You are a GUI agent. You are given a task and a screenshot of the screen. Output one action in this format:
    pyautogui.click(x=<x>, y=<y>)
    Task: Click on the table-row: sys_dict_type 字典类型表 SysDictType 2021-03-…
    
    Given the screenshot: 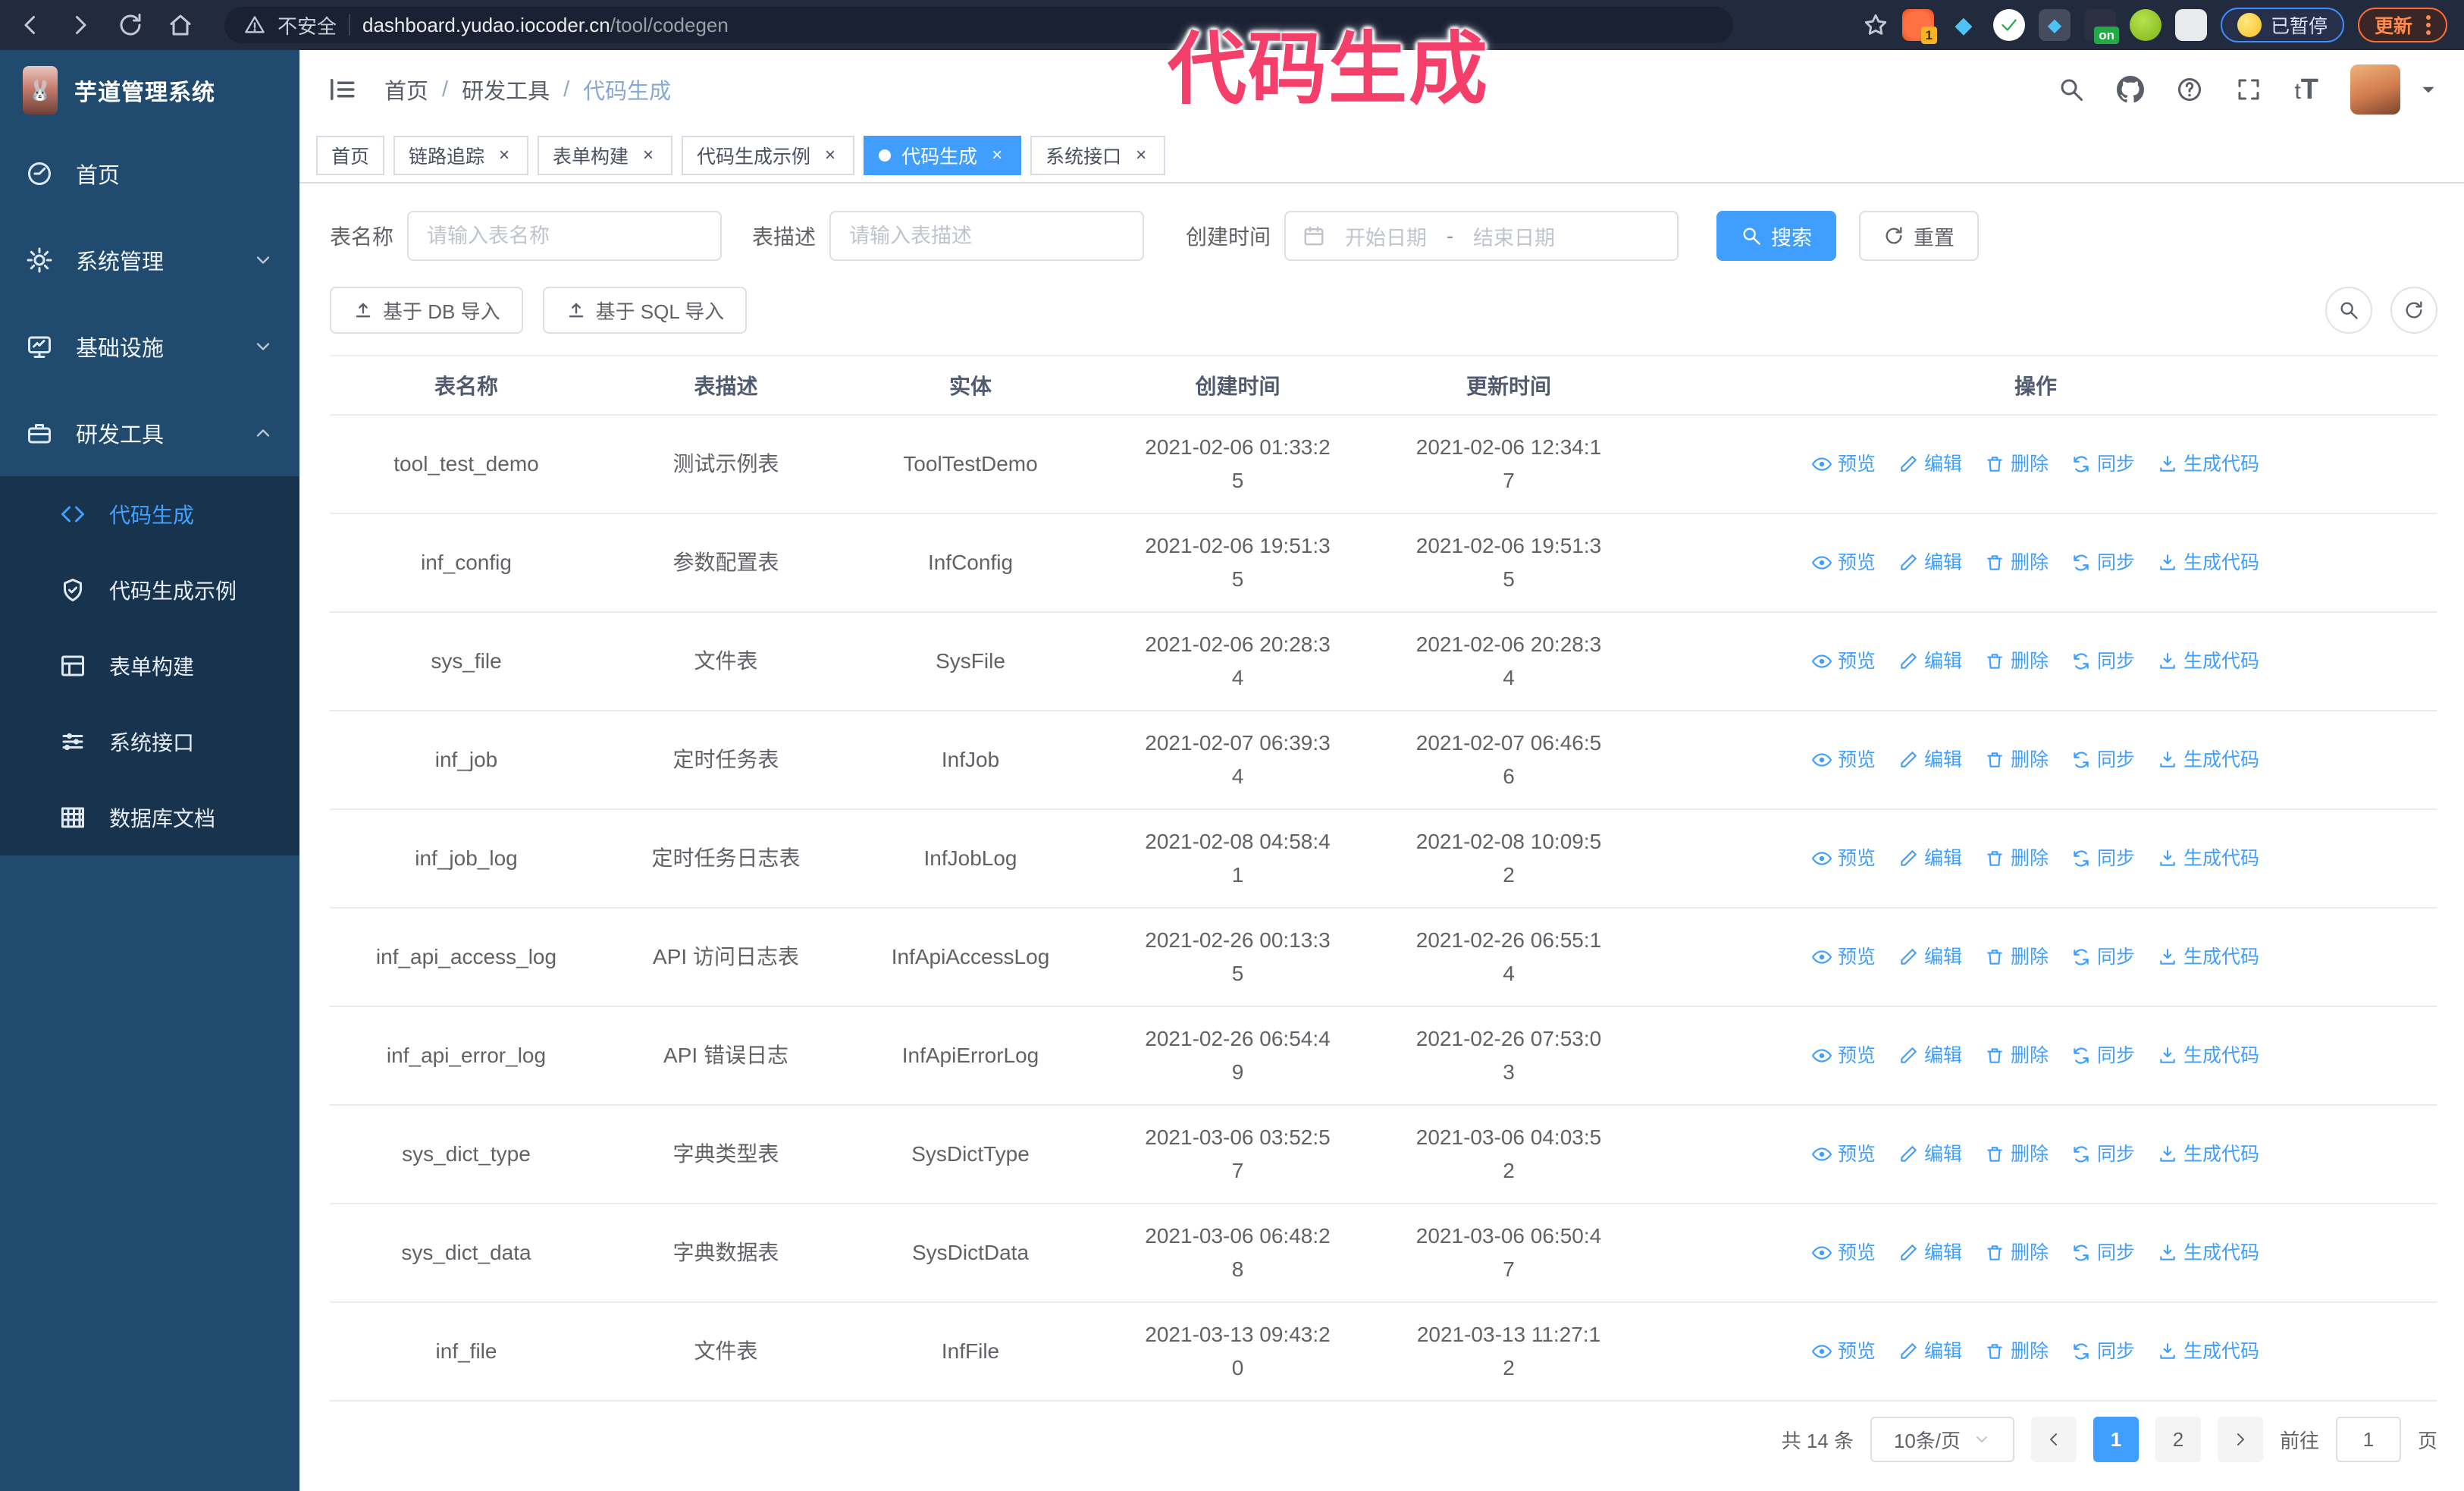 What is the action you would take?
    pyautogui.click(x=1384, y=1154)
    